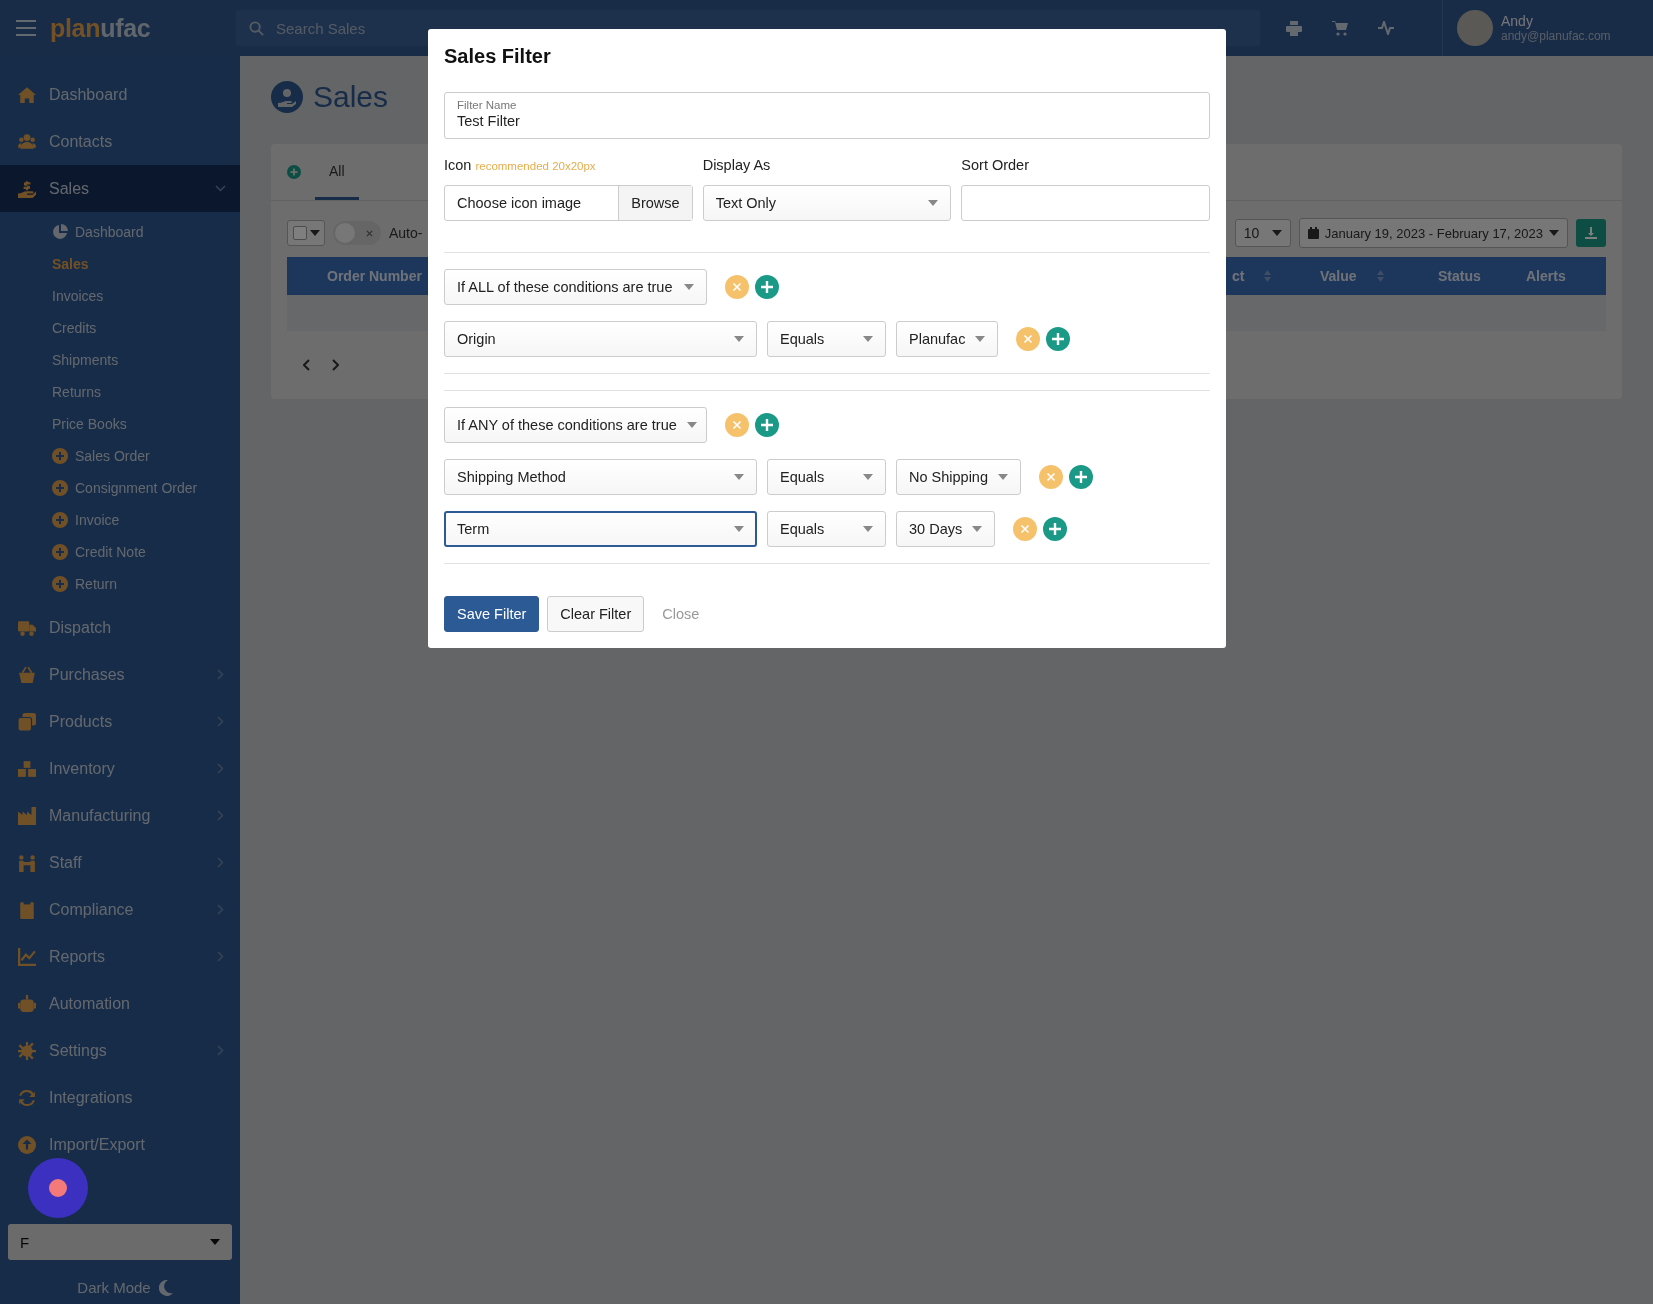 Image resolution: width=1653 pixels, height=1304 pixels. I want to click on pulse-icon, so click(1386, 27).